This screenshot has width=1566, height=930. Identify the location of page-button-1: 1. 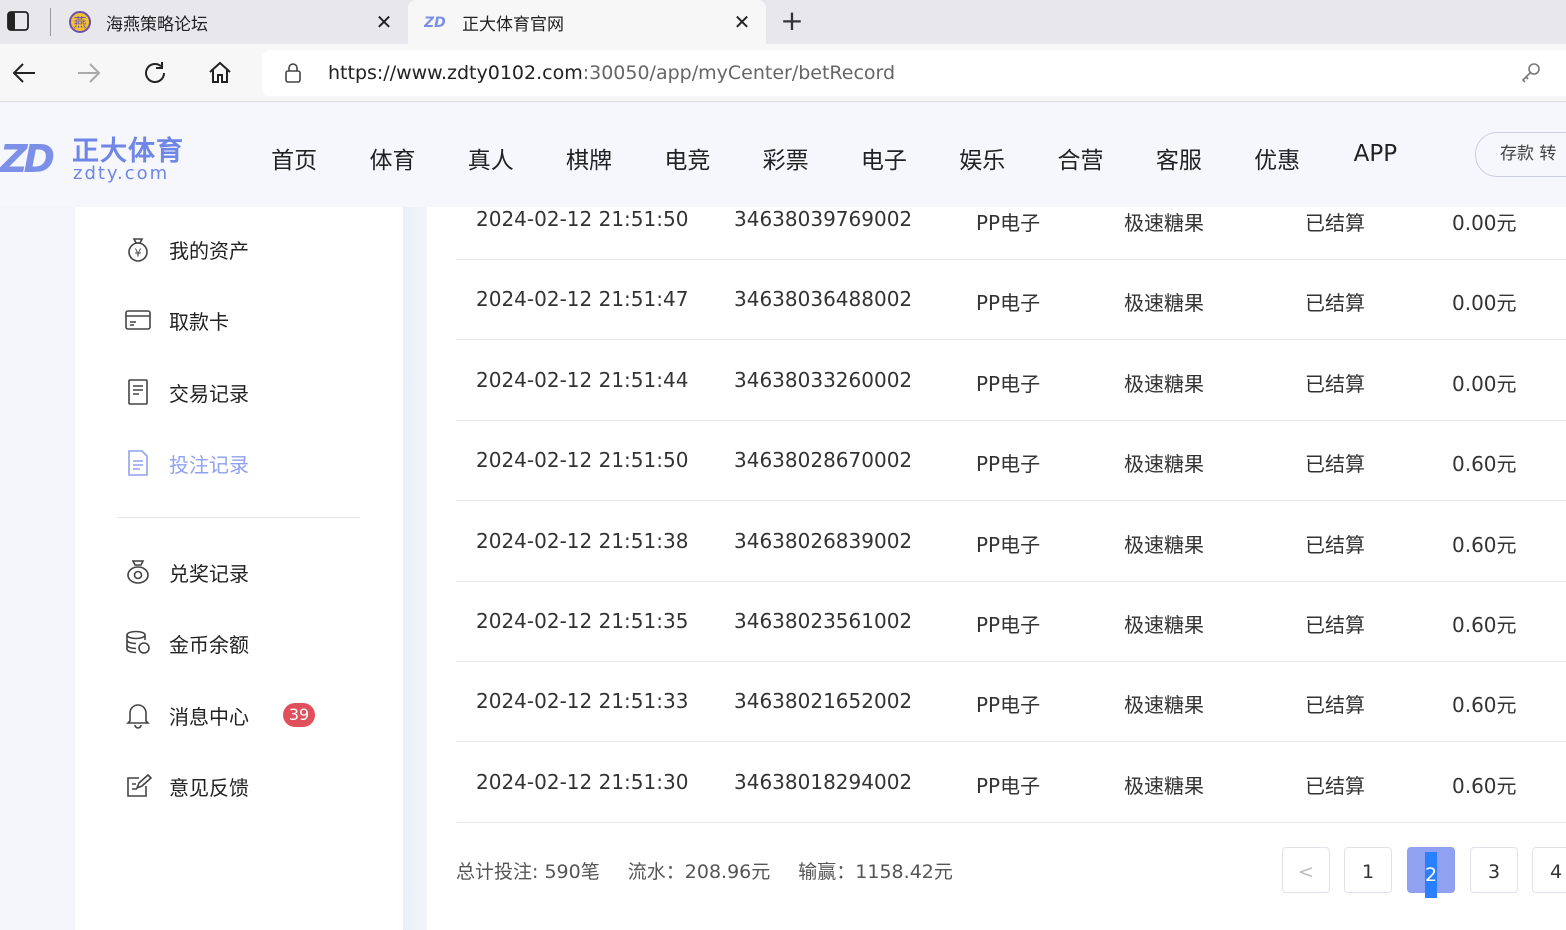
(1368, 870).